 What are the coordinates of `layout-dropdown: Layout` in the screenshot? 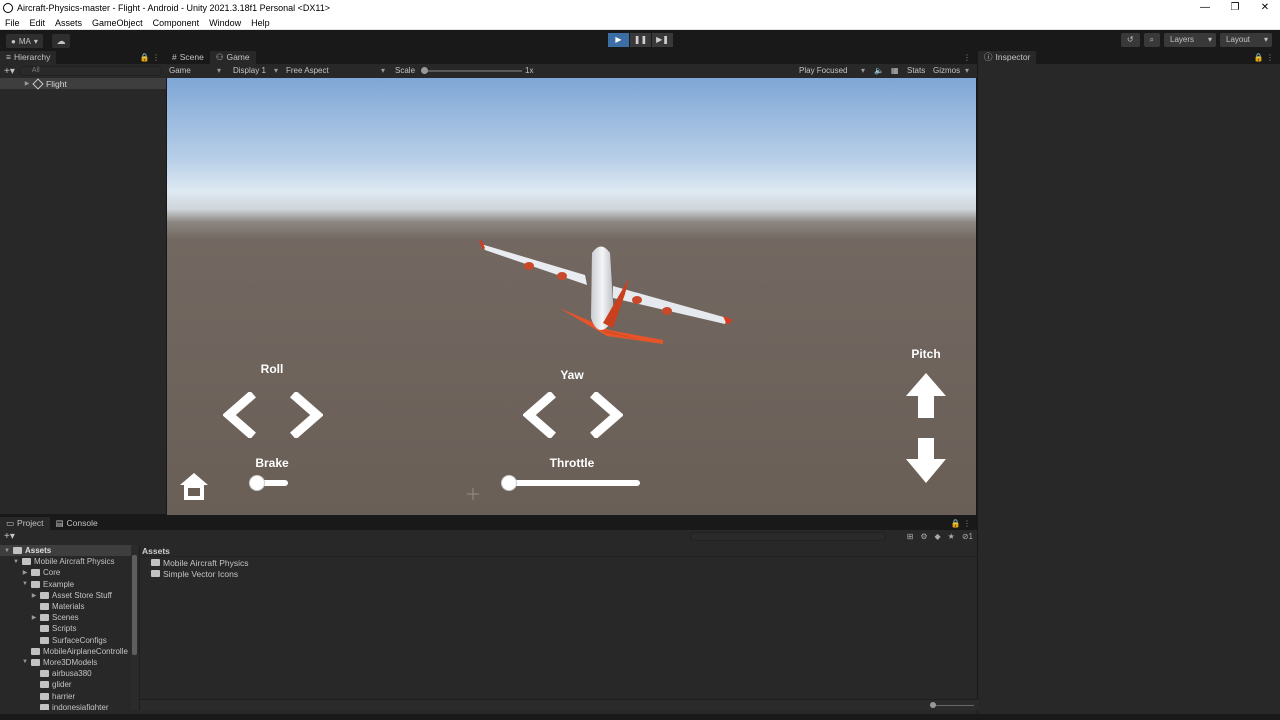 It's located at (1246, 40).